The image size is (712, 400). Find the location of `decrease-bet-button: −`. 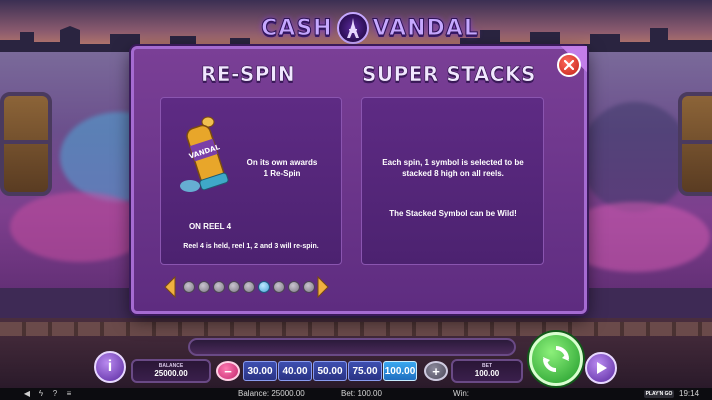

decrease-bet-button: − is located at coordinates (228, 371).